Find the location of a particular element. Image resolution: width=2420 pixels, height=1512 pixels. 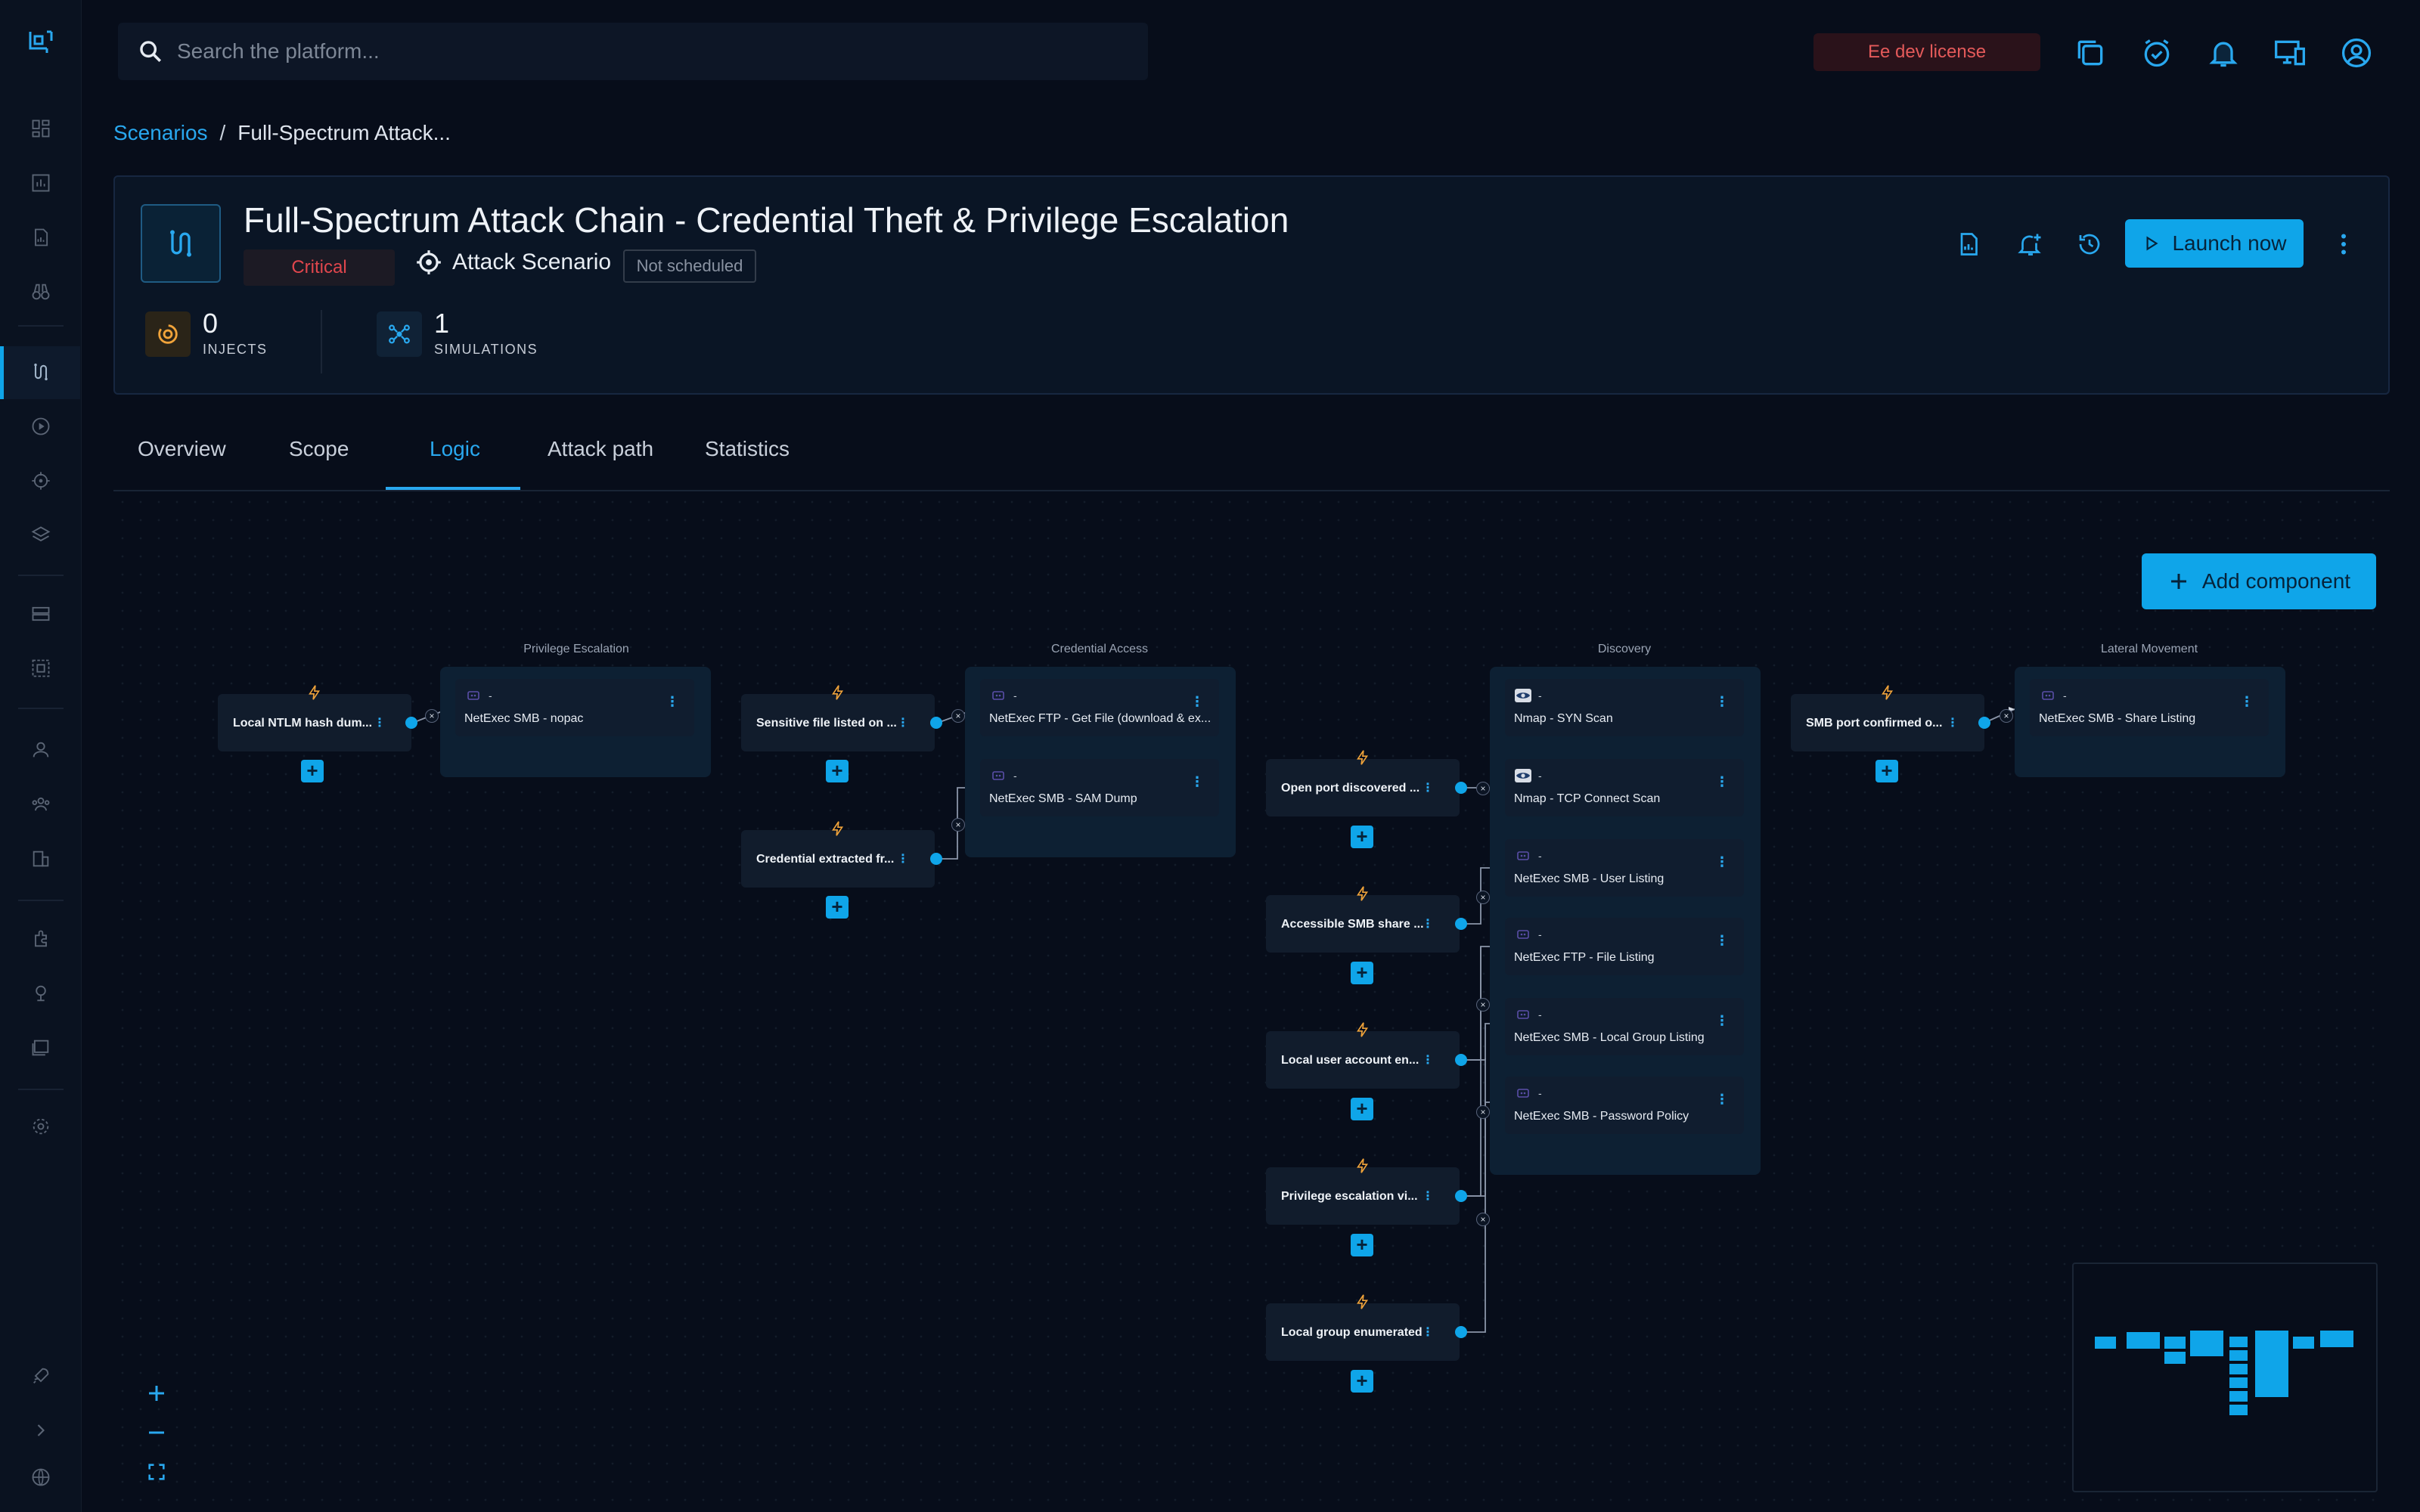

condition-node: Local user account en... ⋮ is located at coordinates (1363, 1055).